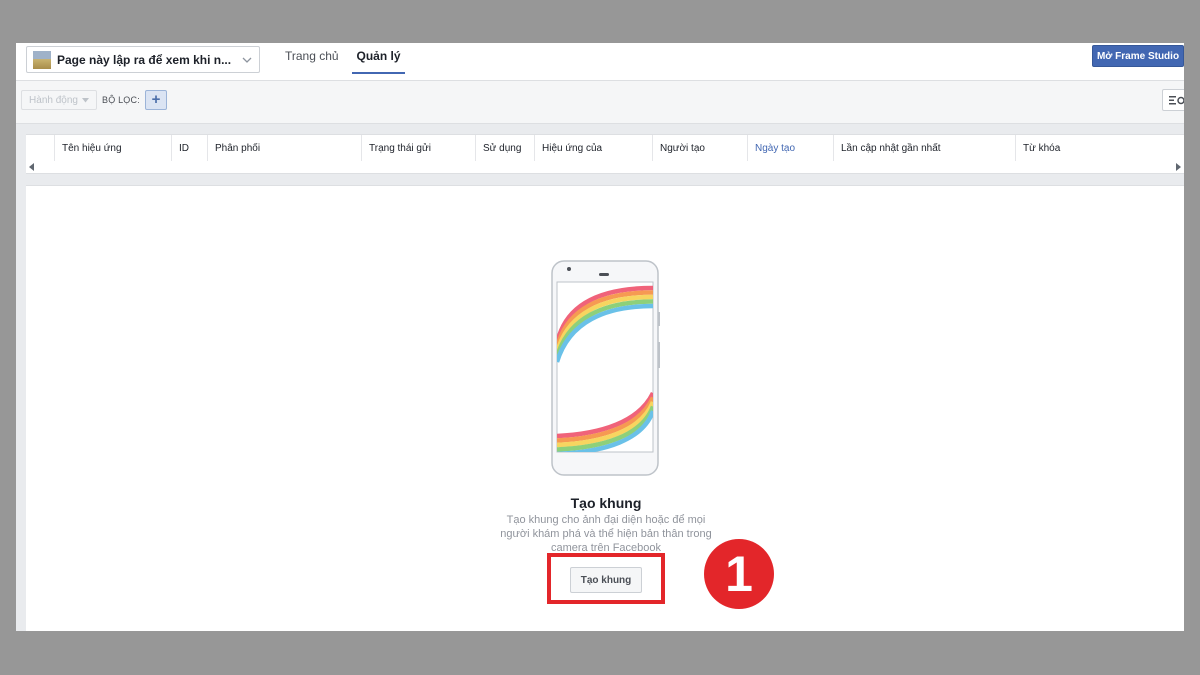  What do you see at coordinates (32, 167) in the screenshot?
I see `scroll-left-icon` at bounding box center [32, 167].